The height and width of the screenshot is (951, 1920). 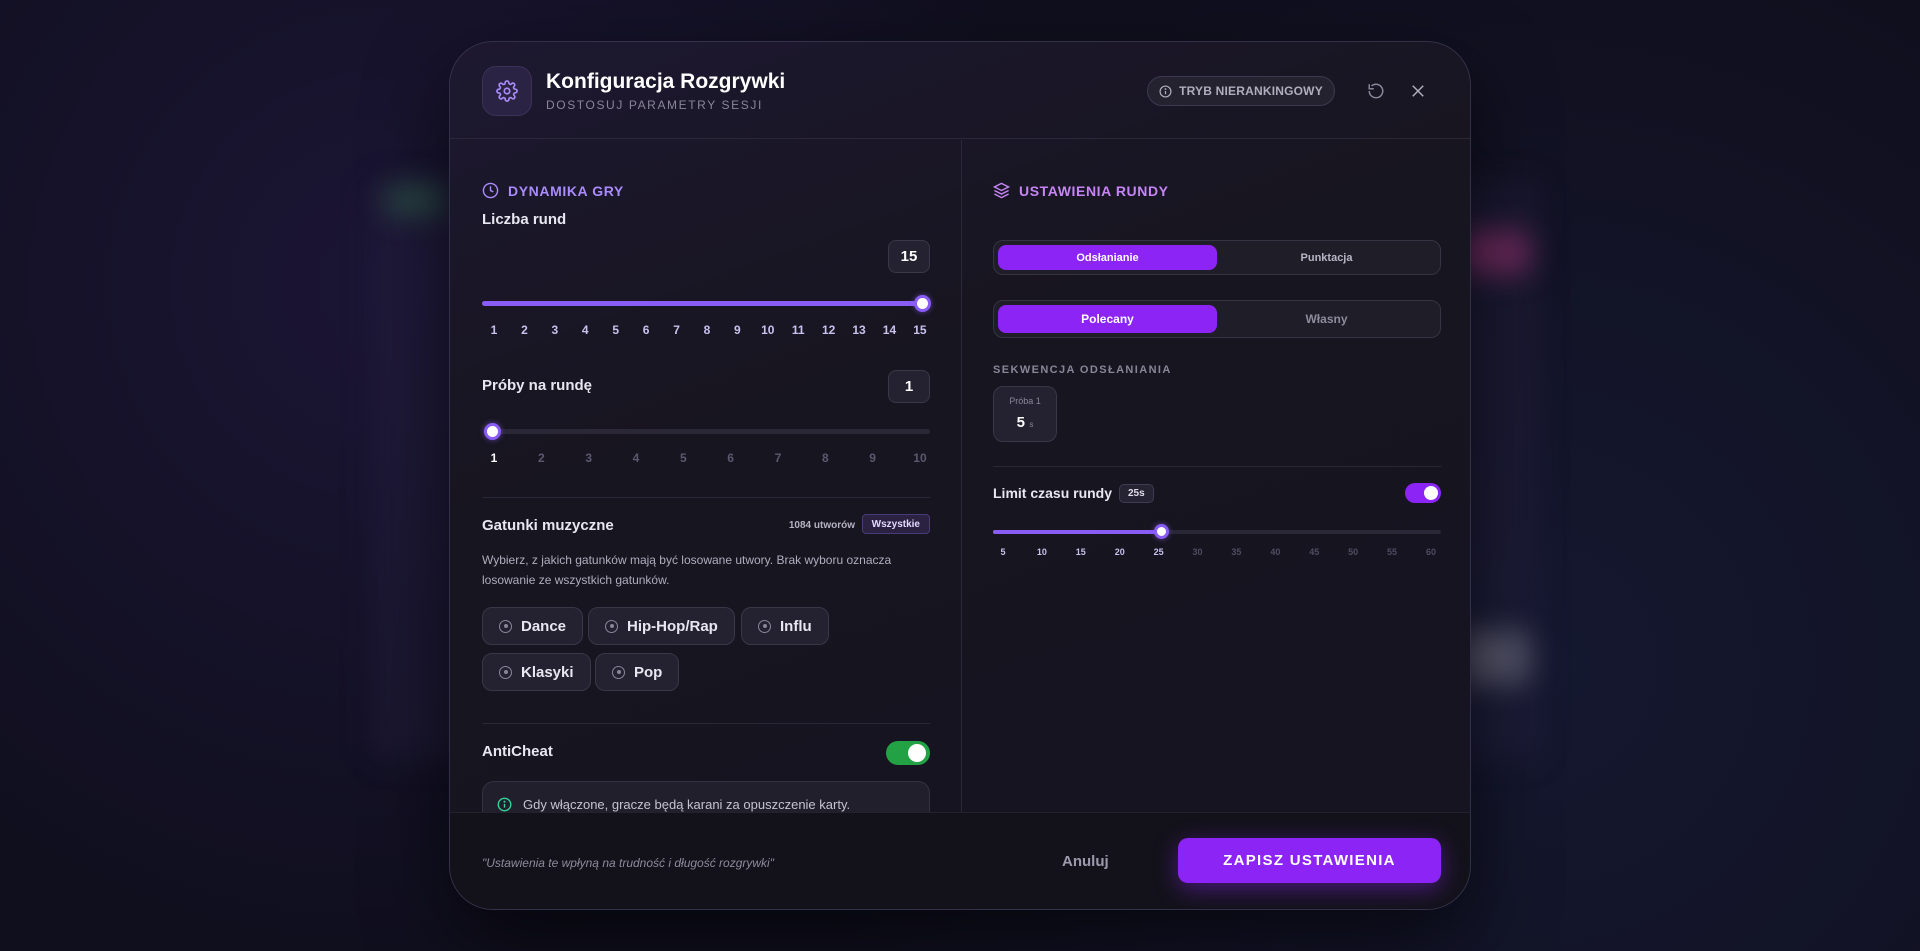 I want to click on genre-chip-klasyki: Klasyki, so click(x=536, y=672).